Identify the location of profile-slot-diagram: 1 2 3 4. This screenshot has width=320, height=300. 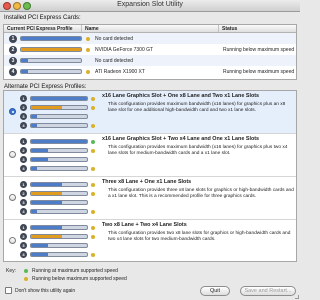
(59, 241).